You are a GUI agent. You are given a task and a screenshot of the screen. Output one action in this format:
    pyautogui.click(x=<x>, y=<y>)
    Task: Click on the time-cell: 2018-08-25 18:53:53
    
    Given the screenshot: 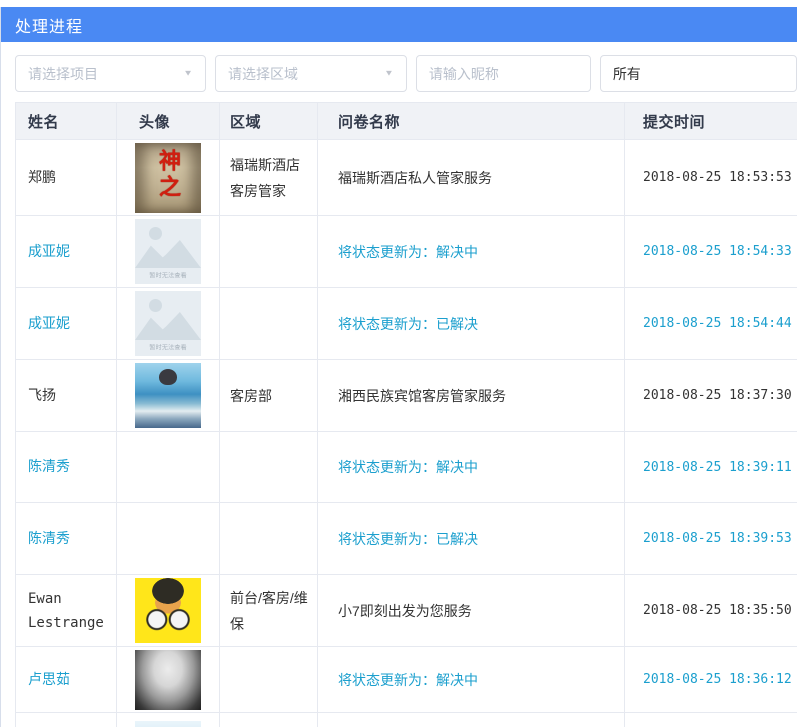 What is the action you would take?
    pyautogui.click(x=710, y=177)
    